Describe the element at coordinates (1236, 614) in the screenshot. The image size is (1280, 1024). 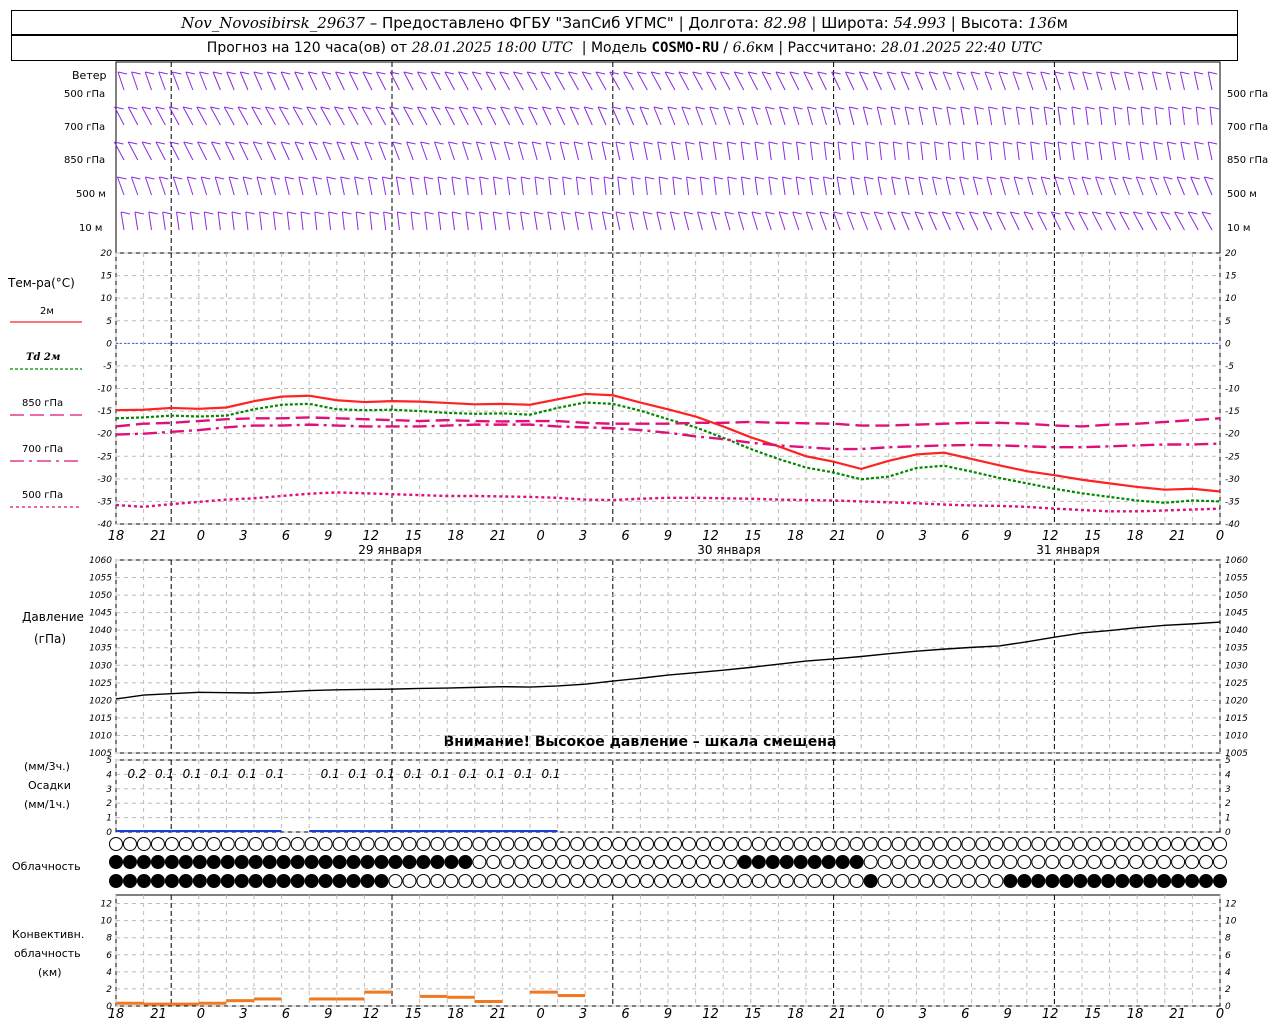
I see `pressure-ytick-right: 1045` at that location.